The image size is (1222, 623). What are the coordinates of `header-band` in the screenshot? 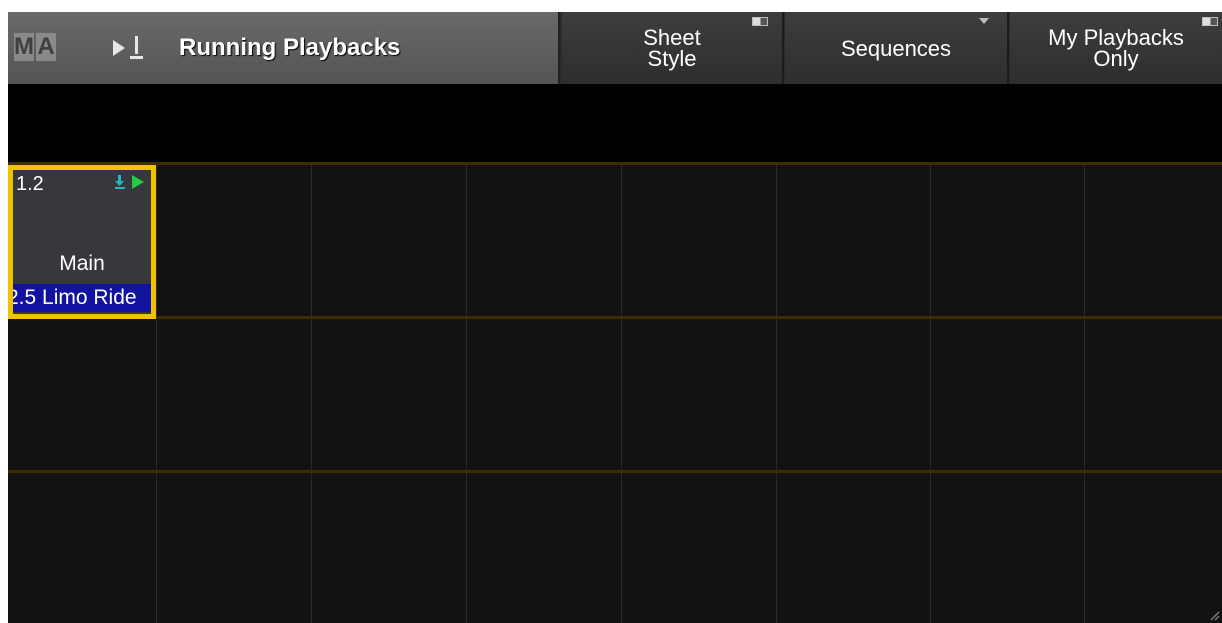 It's located at (615, 123).